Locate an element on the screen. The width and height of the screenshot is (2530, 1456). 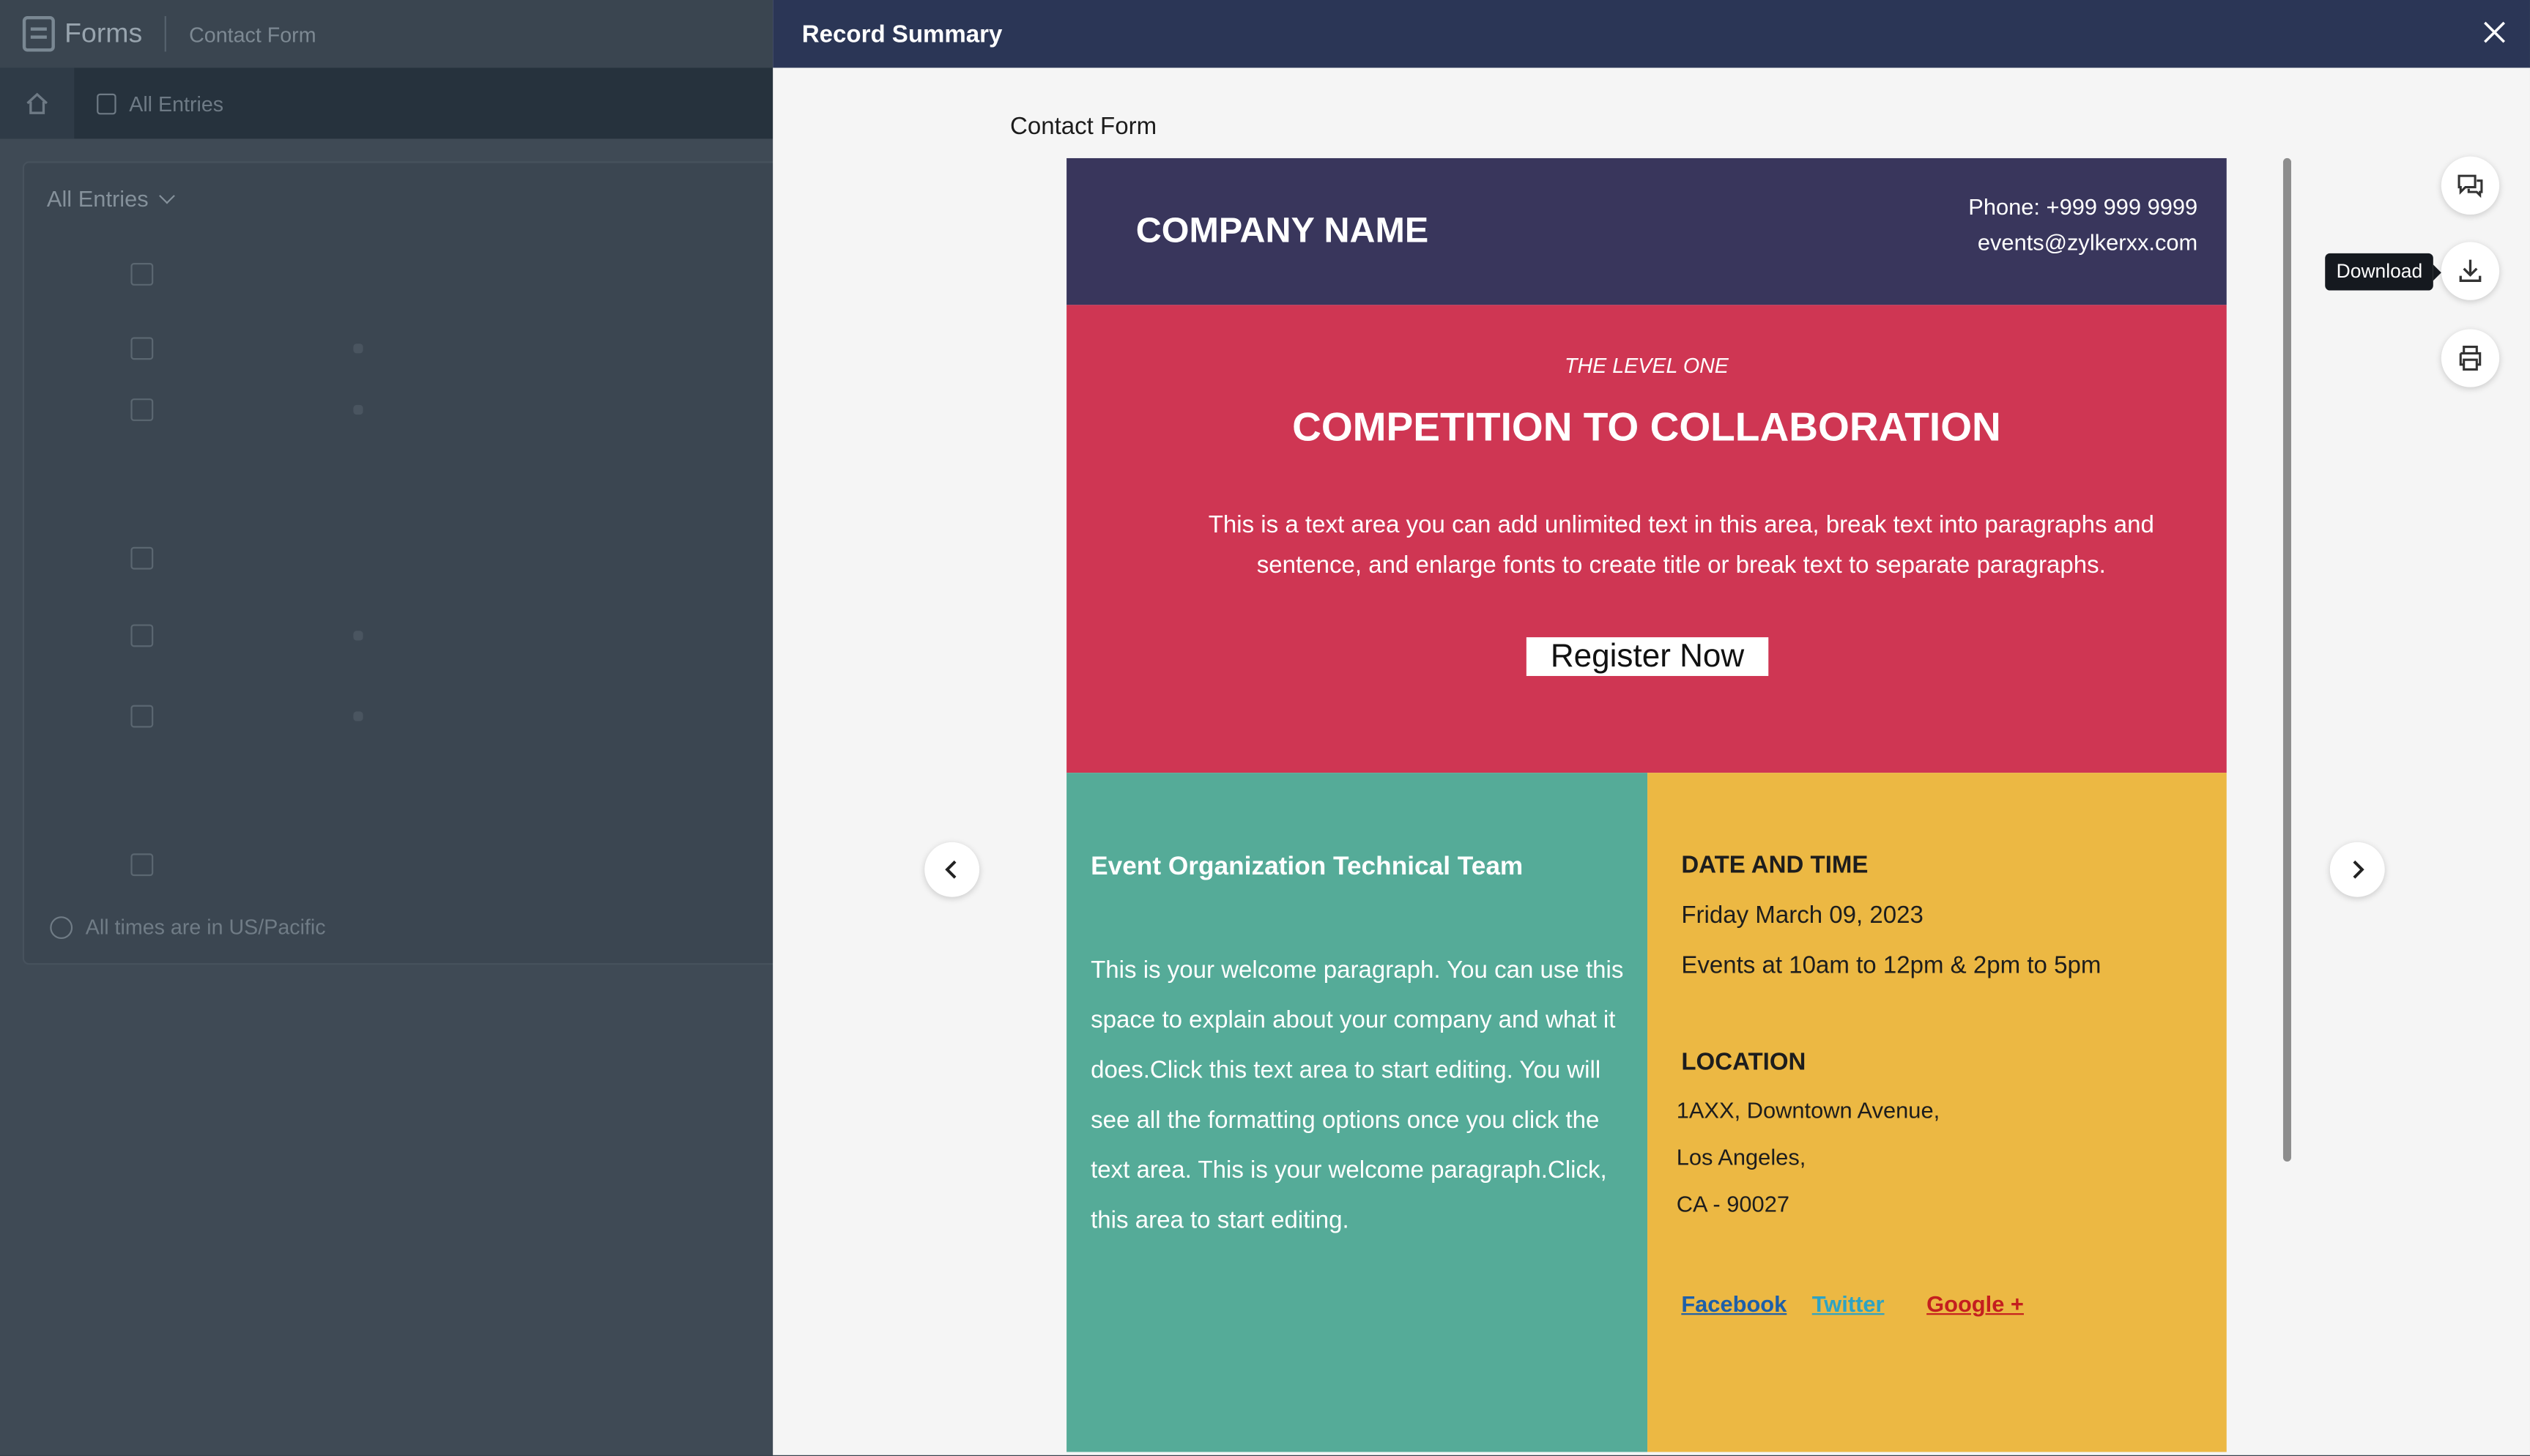
email-text: events@zylkerxx.com is located at coordinates (2087, 242).